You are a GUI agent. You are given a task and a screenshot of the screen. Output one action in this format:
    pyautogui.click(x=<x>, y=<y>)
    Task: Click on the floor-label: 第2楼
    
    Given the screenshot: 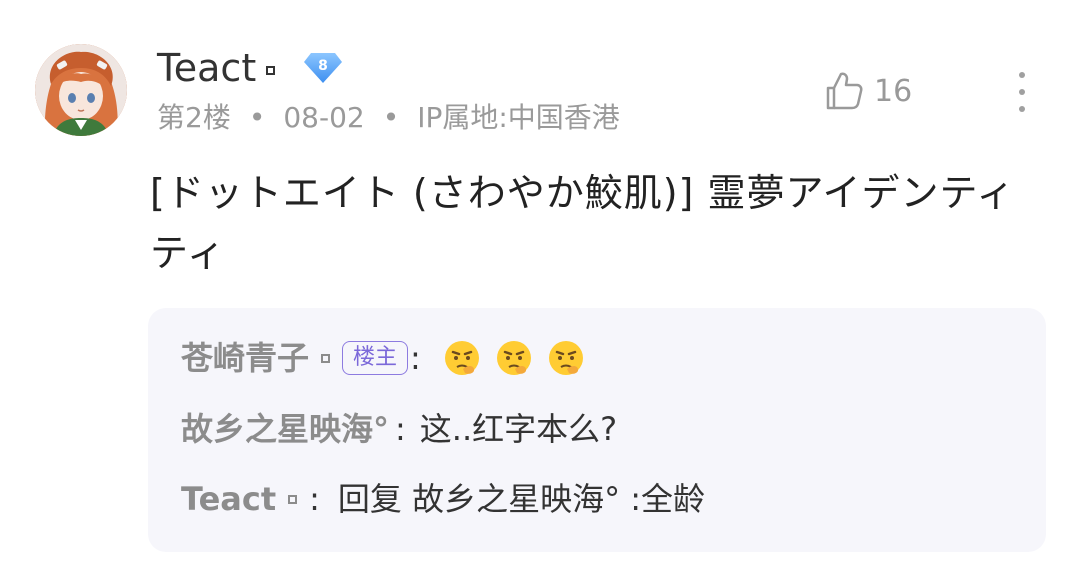 What is the action you would take?
    pyautogui.click(x=194, y=117)
    